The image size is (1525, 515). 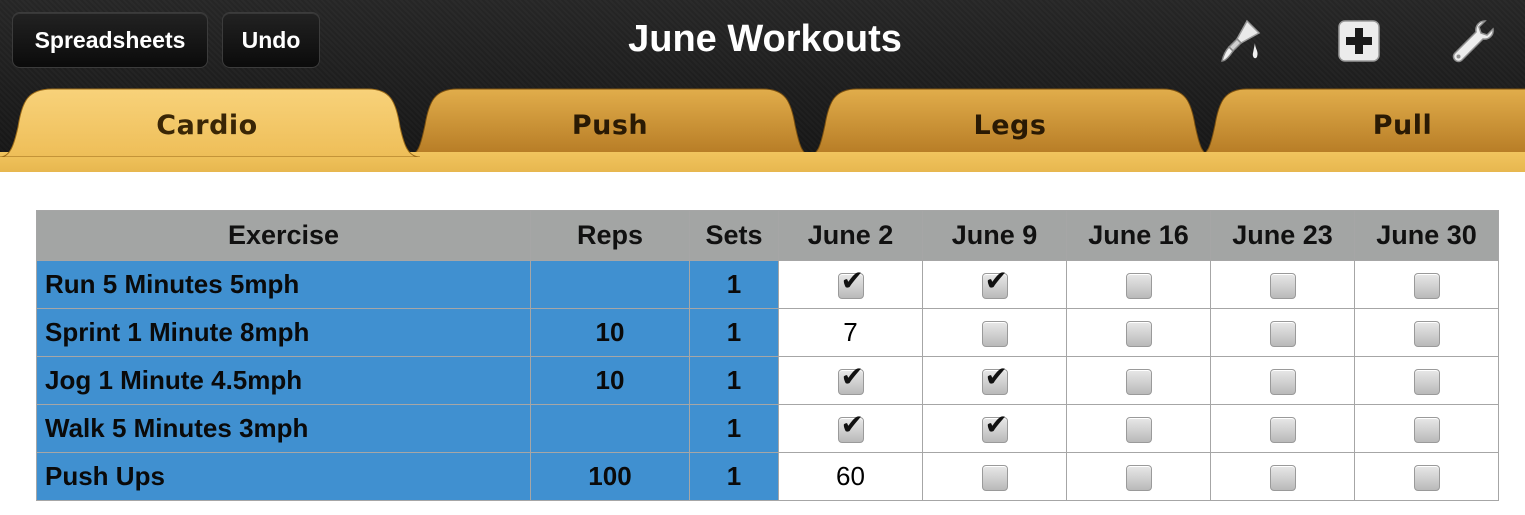 I want to click on spreadsheet-title: June Workouts, so click(x=765, y=39).